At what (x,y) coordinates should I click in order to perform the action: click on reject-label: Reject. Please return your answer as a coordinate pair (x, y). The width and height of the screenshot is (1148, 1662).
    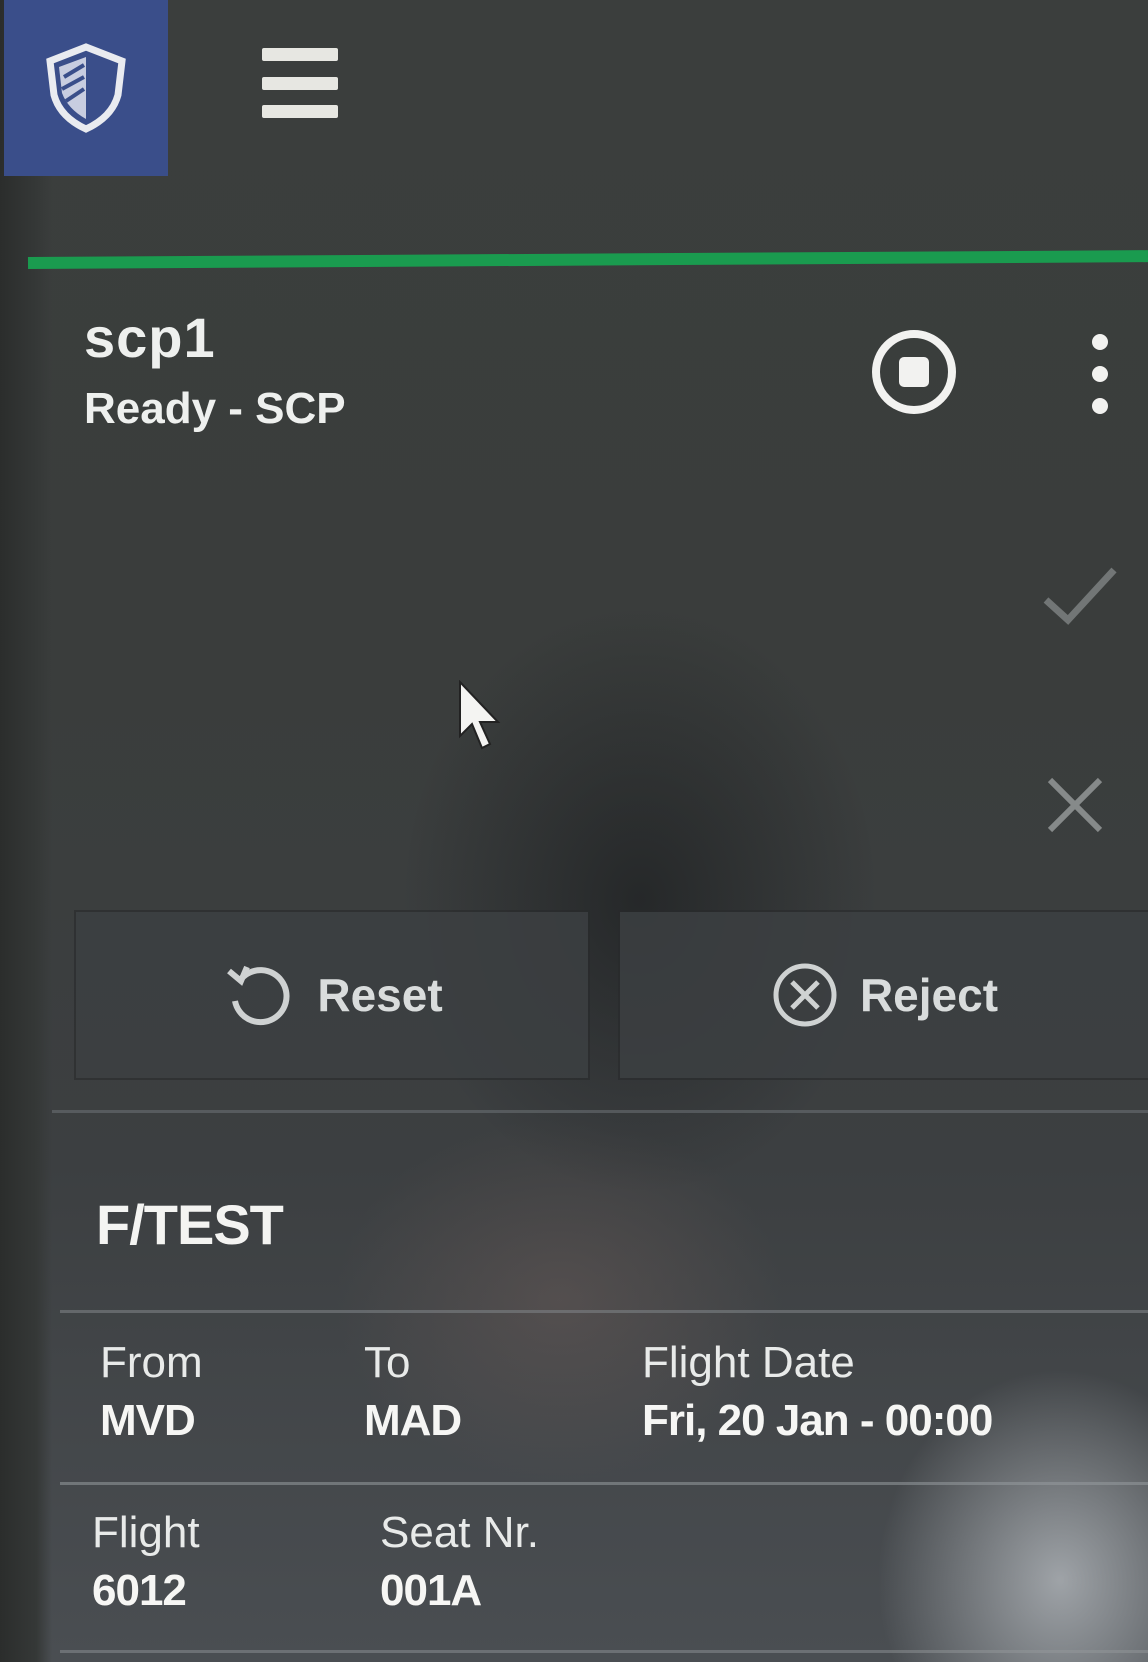
    Looking at the image, I should click on (929, 995).